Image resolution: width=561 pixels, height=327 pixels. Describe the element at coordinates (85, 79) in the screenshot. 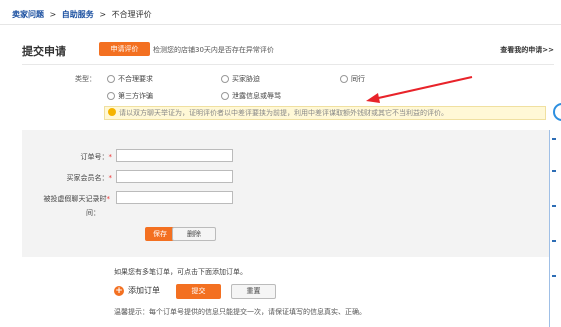

I see `type-label: 类型：` at that location.